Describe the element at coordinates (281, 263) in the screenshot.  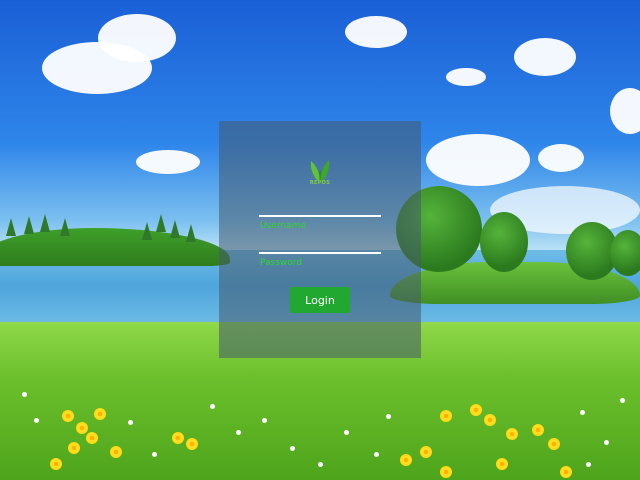
I see `password-placeholder: Password` at that location.